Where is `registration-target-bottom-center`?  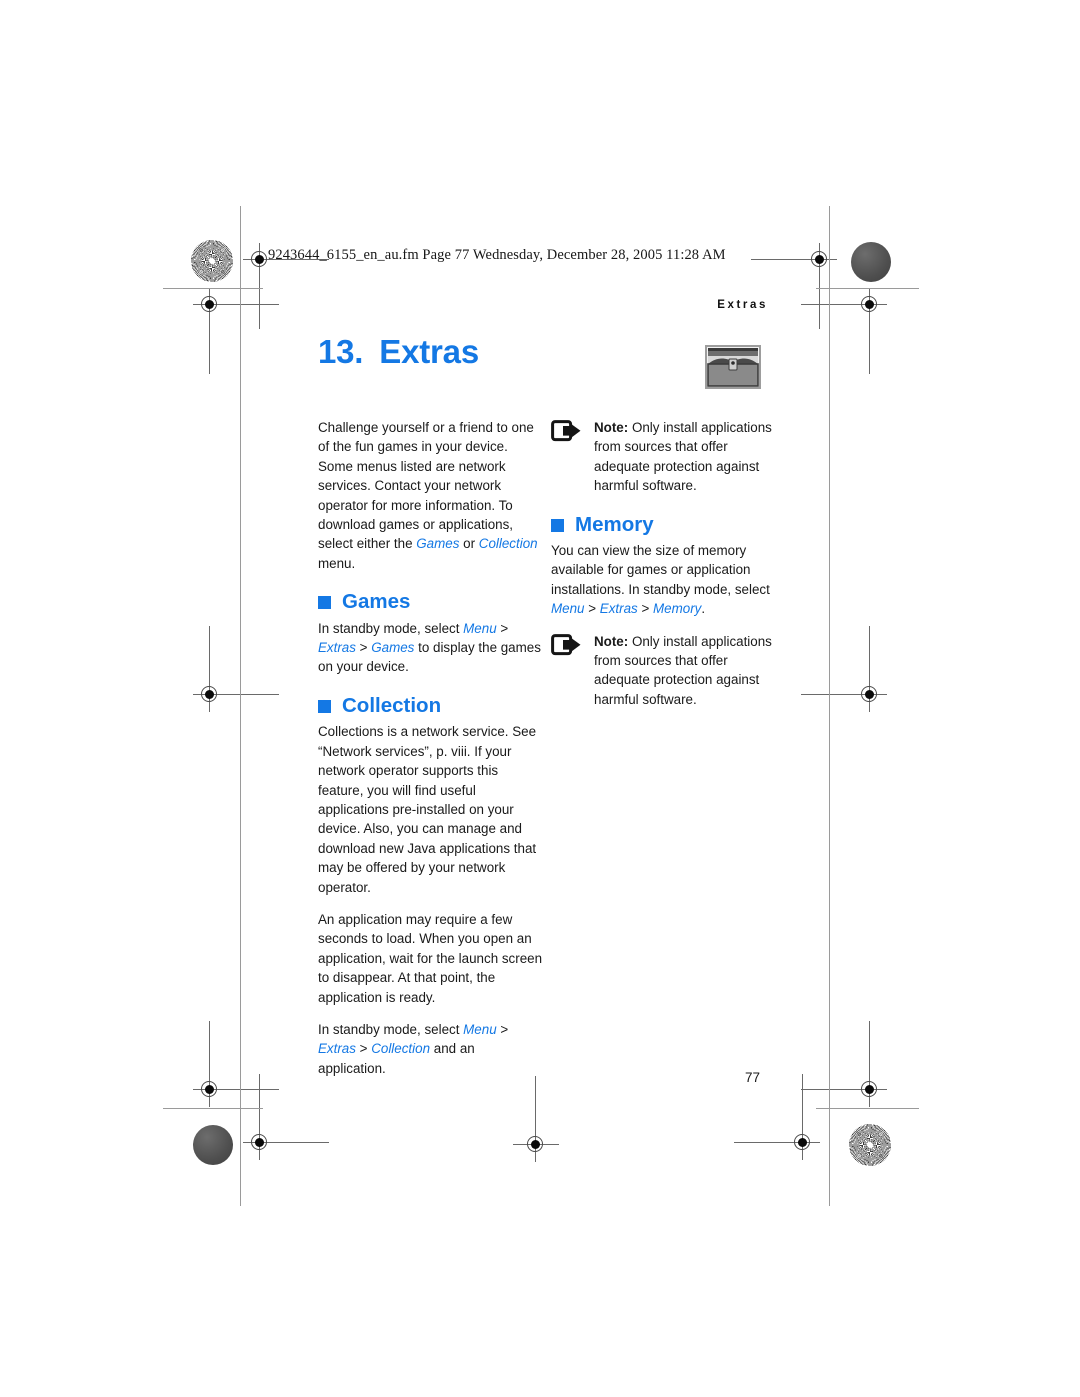 registration-target-bottom-center is located at coordinates (536, 1119).